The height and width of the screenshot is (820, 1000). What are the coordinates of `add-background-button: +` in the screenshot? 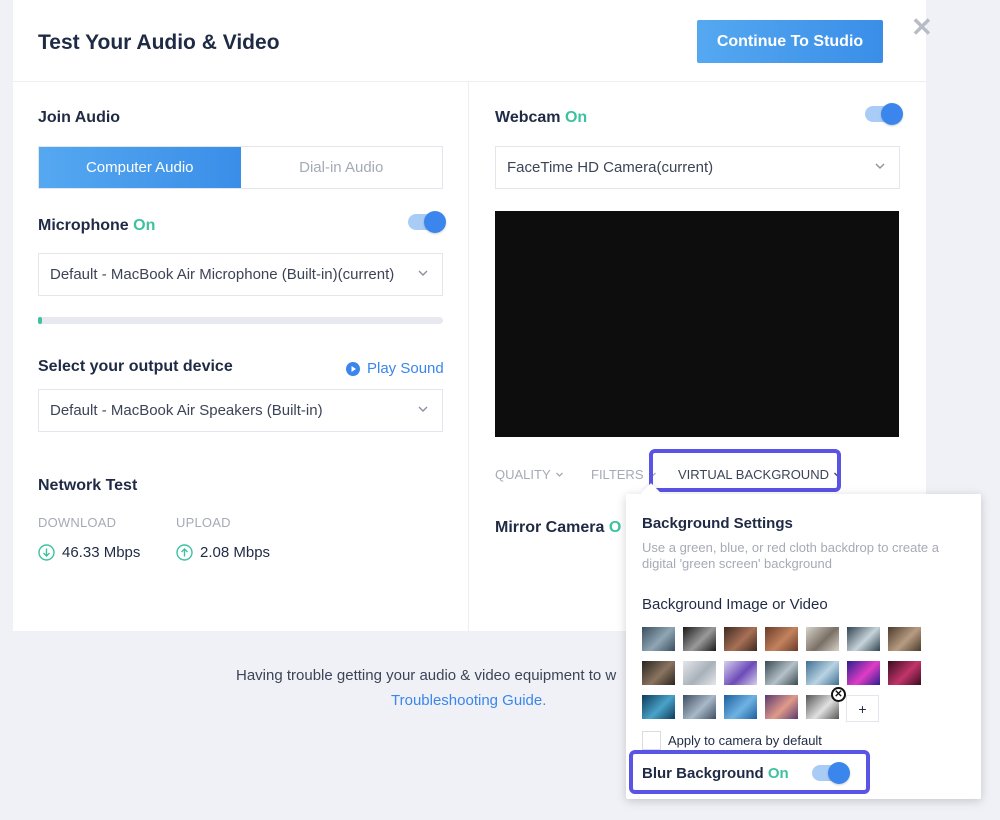 It's located at (862, 708).